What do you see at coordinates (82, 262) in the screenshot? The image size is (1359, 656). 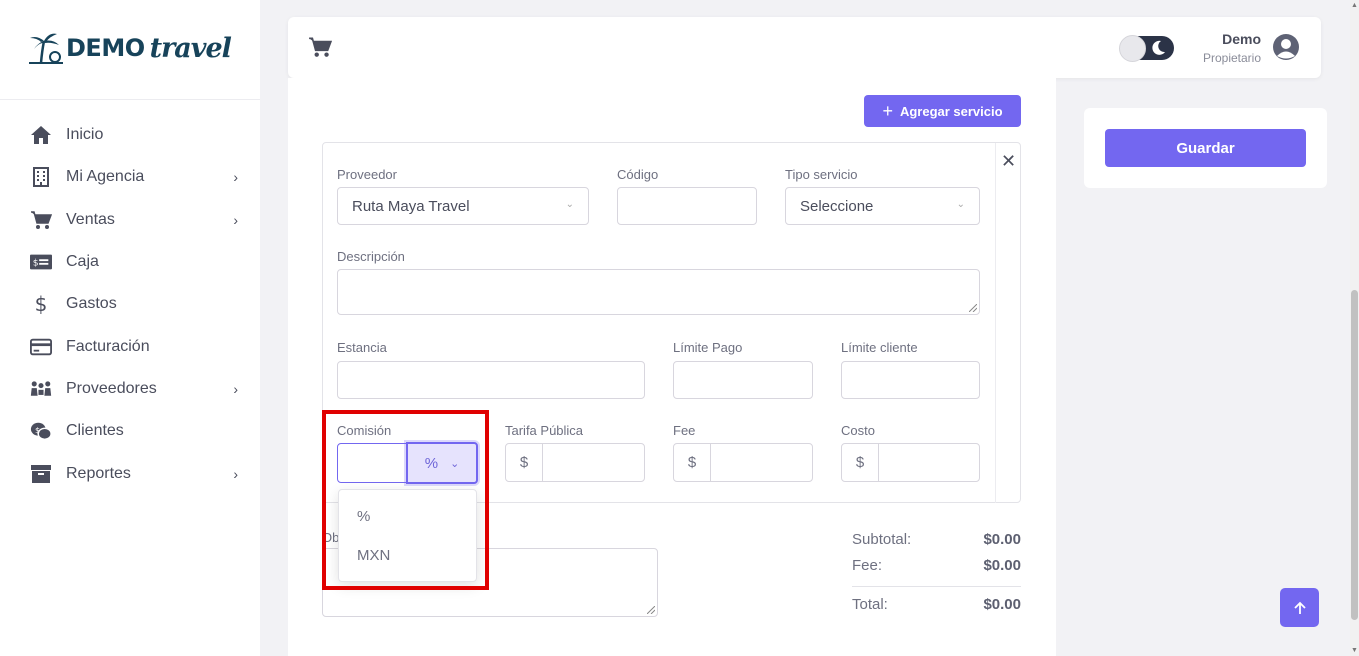 I see `sidebar-item-label: Caja` at bounding box center [82, 262].